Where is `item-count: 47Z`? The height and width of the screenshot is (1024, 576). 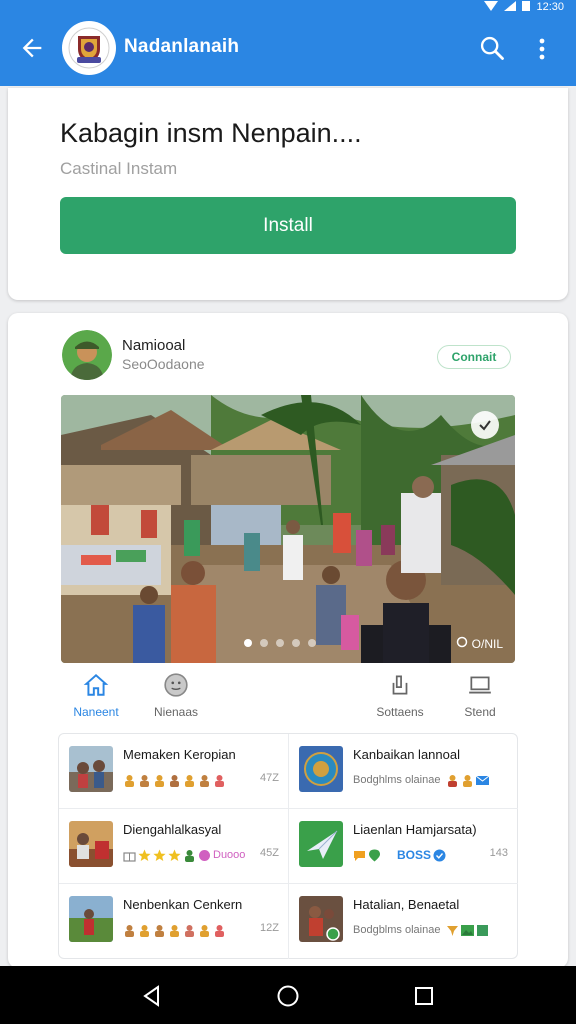 item-count: 47Z is located at coordinates (269, 778).